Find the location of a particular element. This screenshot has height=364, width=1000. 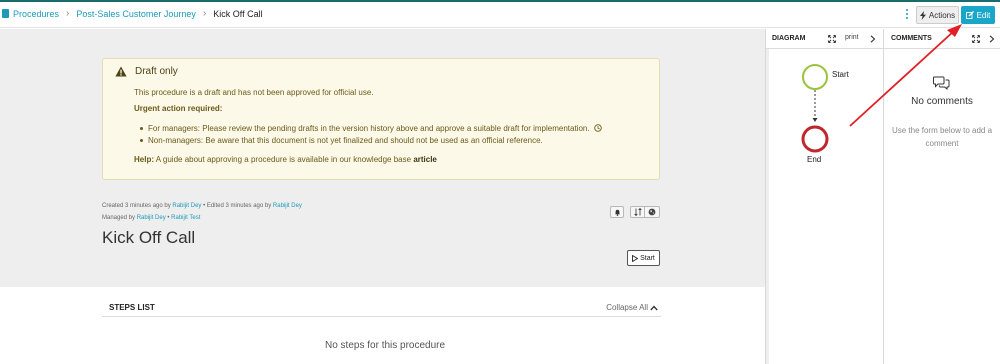

chevron-right-icon is located at coordinates (992, 39).